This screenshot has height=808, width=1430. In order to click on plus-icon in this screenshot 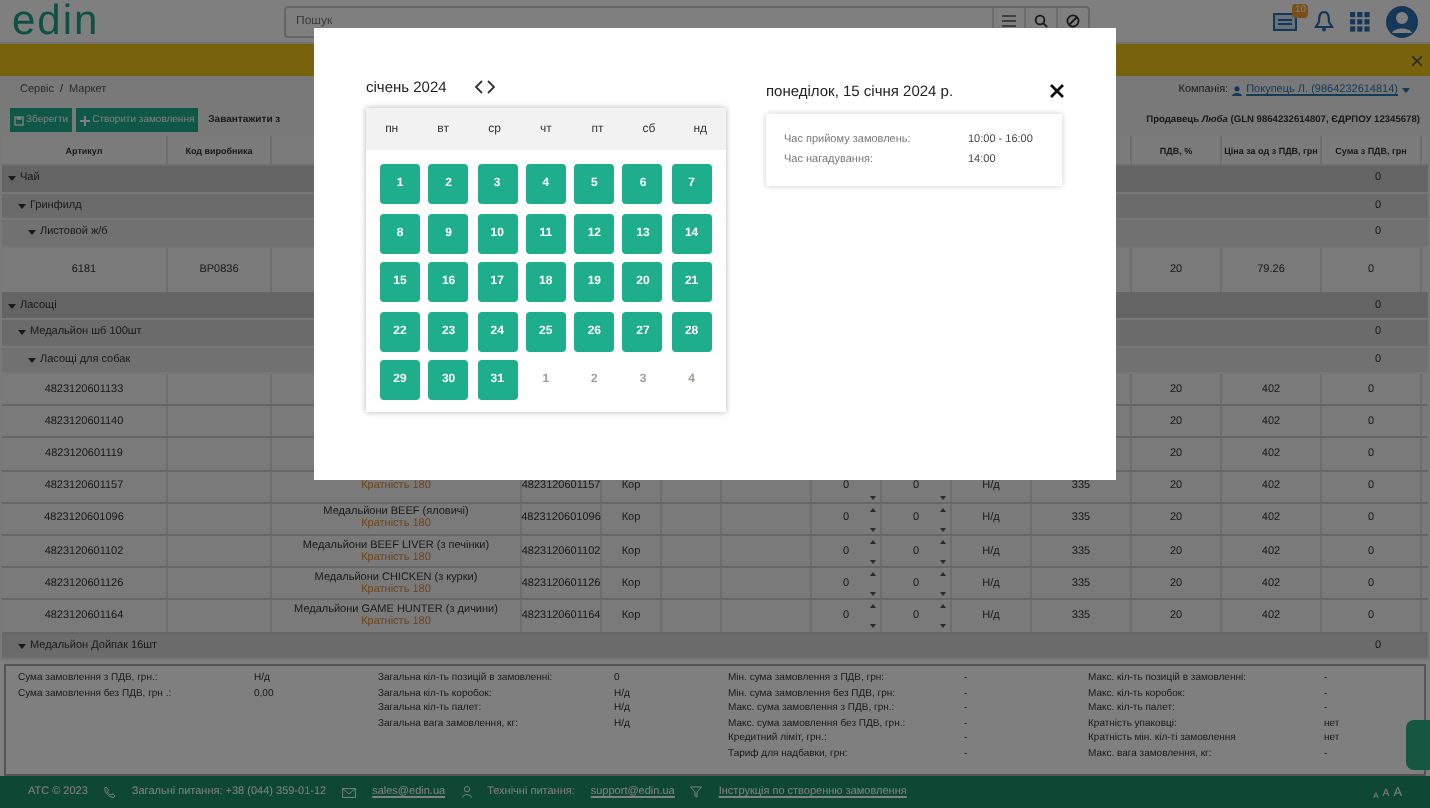, I will do `click(85, 120)`.